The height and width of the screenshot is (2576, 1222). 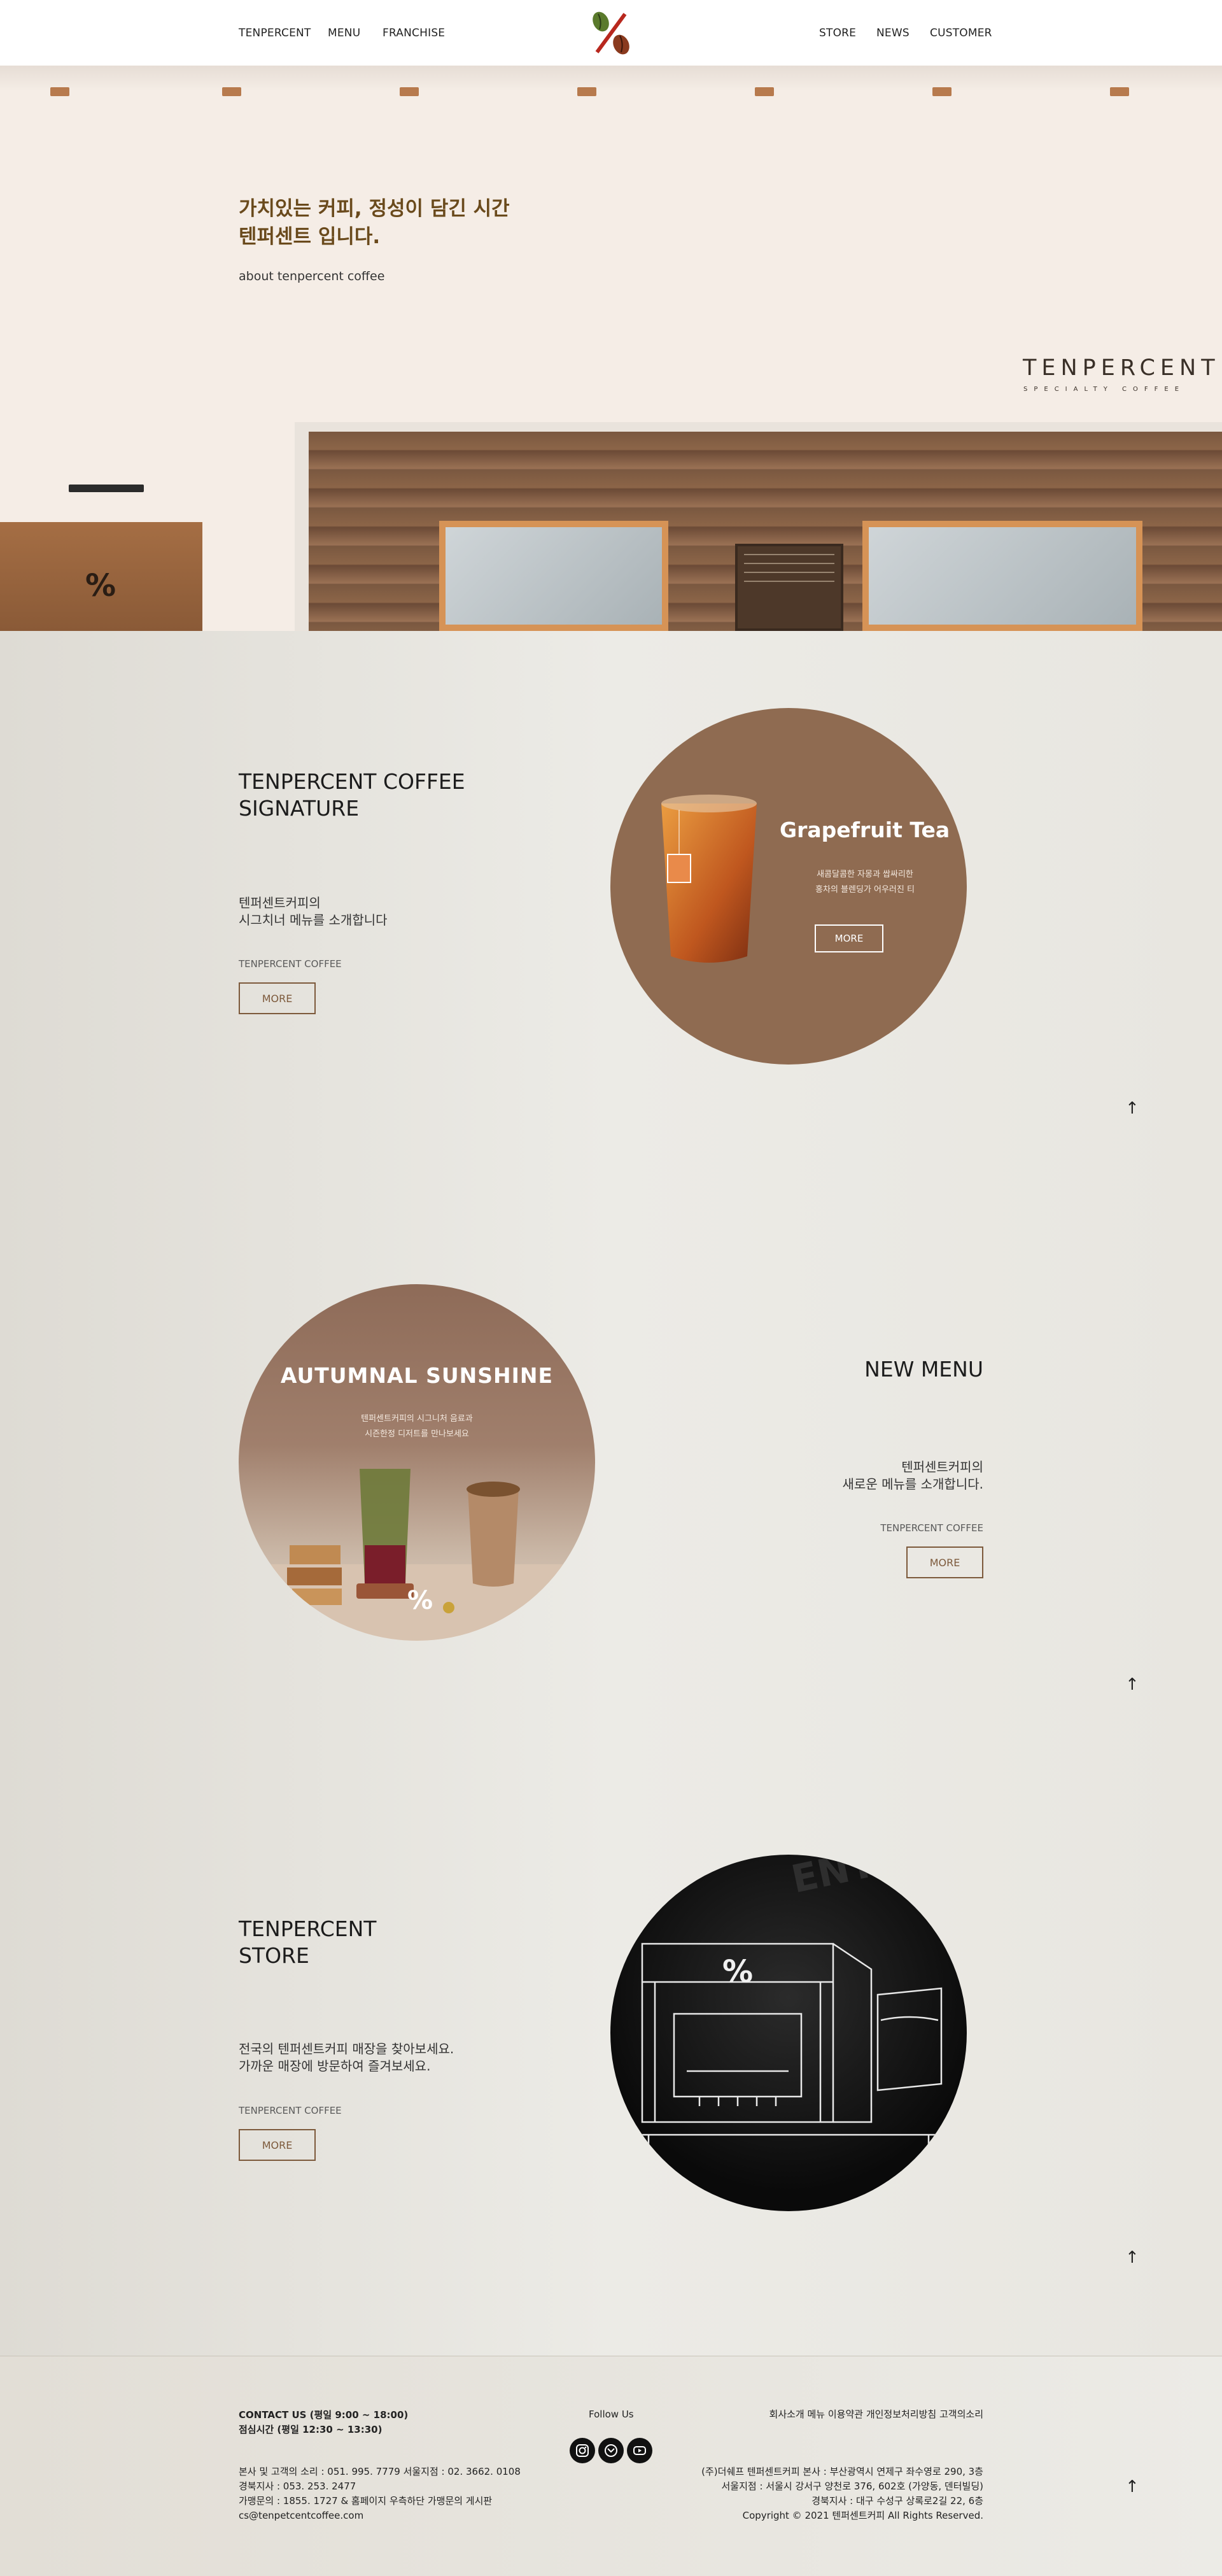 I want to click on address-line: 서울지점 : 서울시 강서구 양천로 376, 602호 (가양동, 덴터빌딩), so click(x=852, y=2486).